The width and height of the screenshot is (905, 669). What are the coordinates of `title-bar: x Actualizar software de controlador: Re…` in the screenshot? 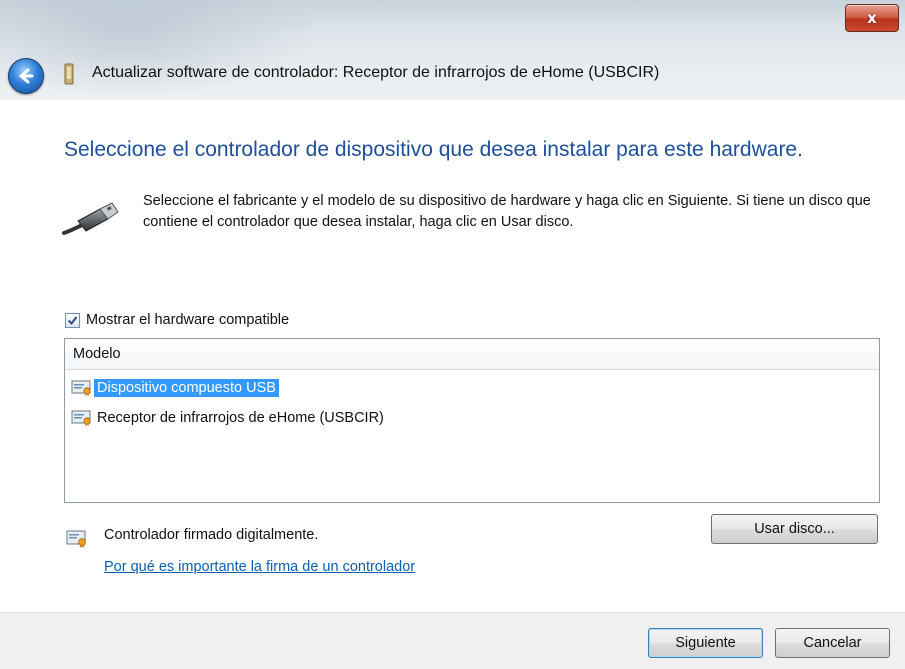 It's located at (452, 50).